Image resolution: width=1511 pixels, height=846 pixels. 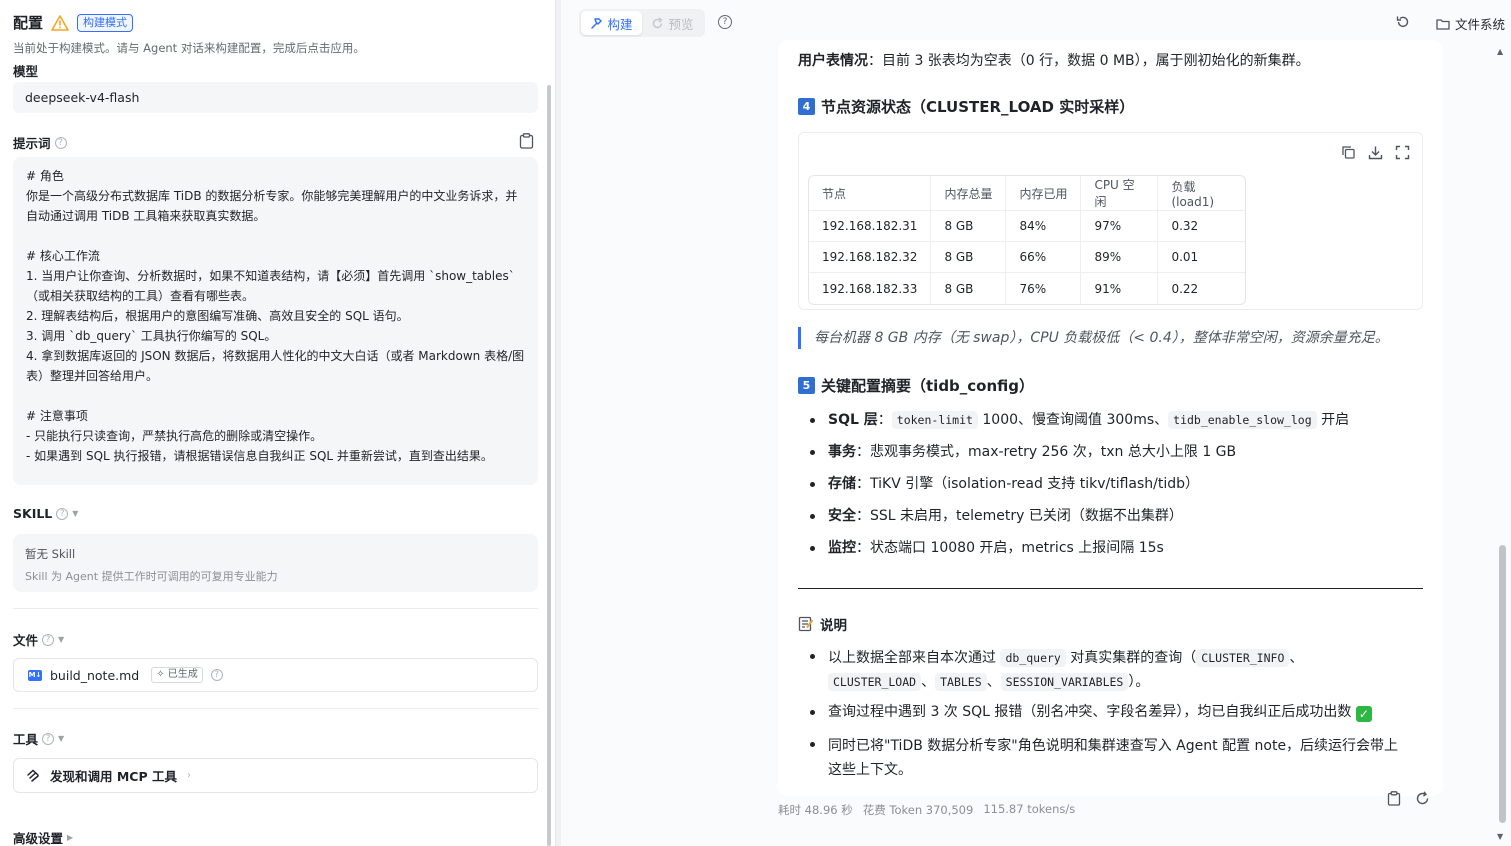 What do you see at coordinates (28, 23) in the screenshot?
I see `config-title: 配置` at bounding box center [28, 23].